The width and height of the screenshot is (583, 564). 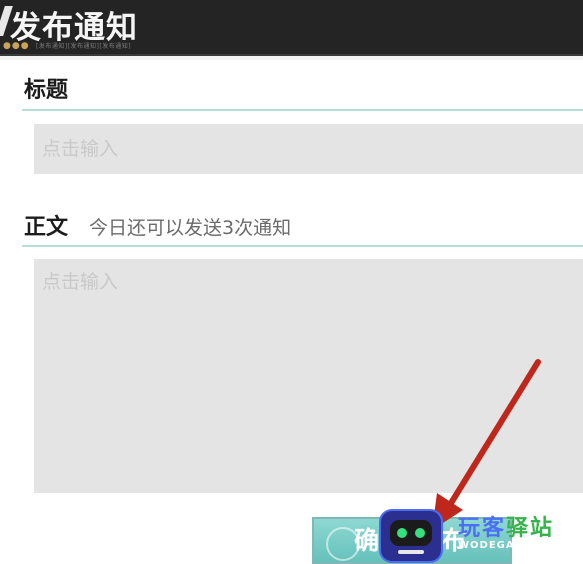 I want to click on watermark-domain: WODEGAME.CN, so click(x=507, y=545).